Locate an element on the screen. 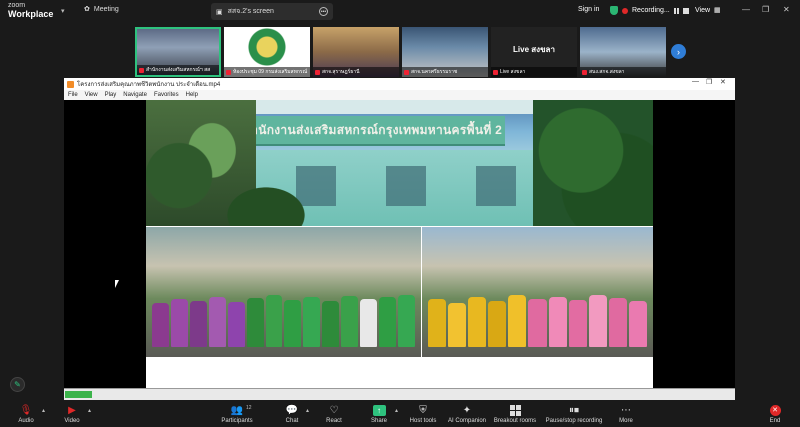  menu-navigate: Navigate is located at coordinates (135, 95).